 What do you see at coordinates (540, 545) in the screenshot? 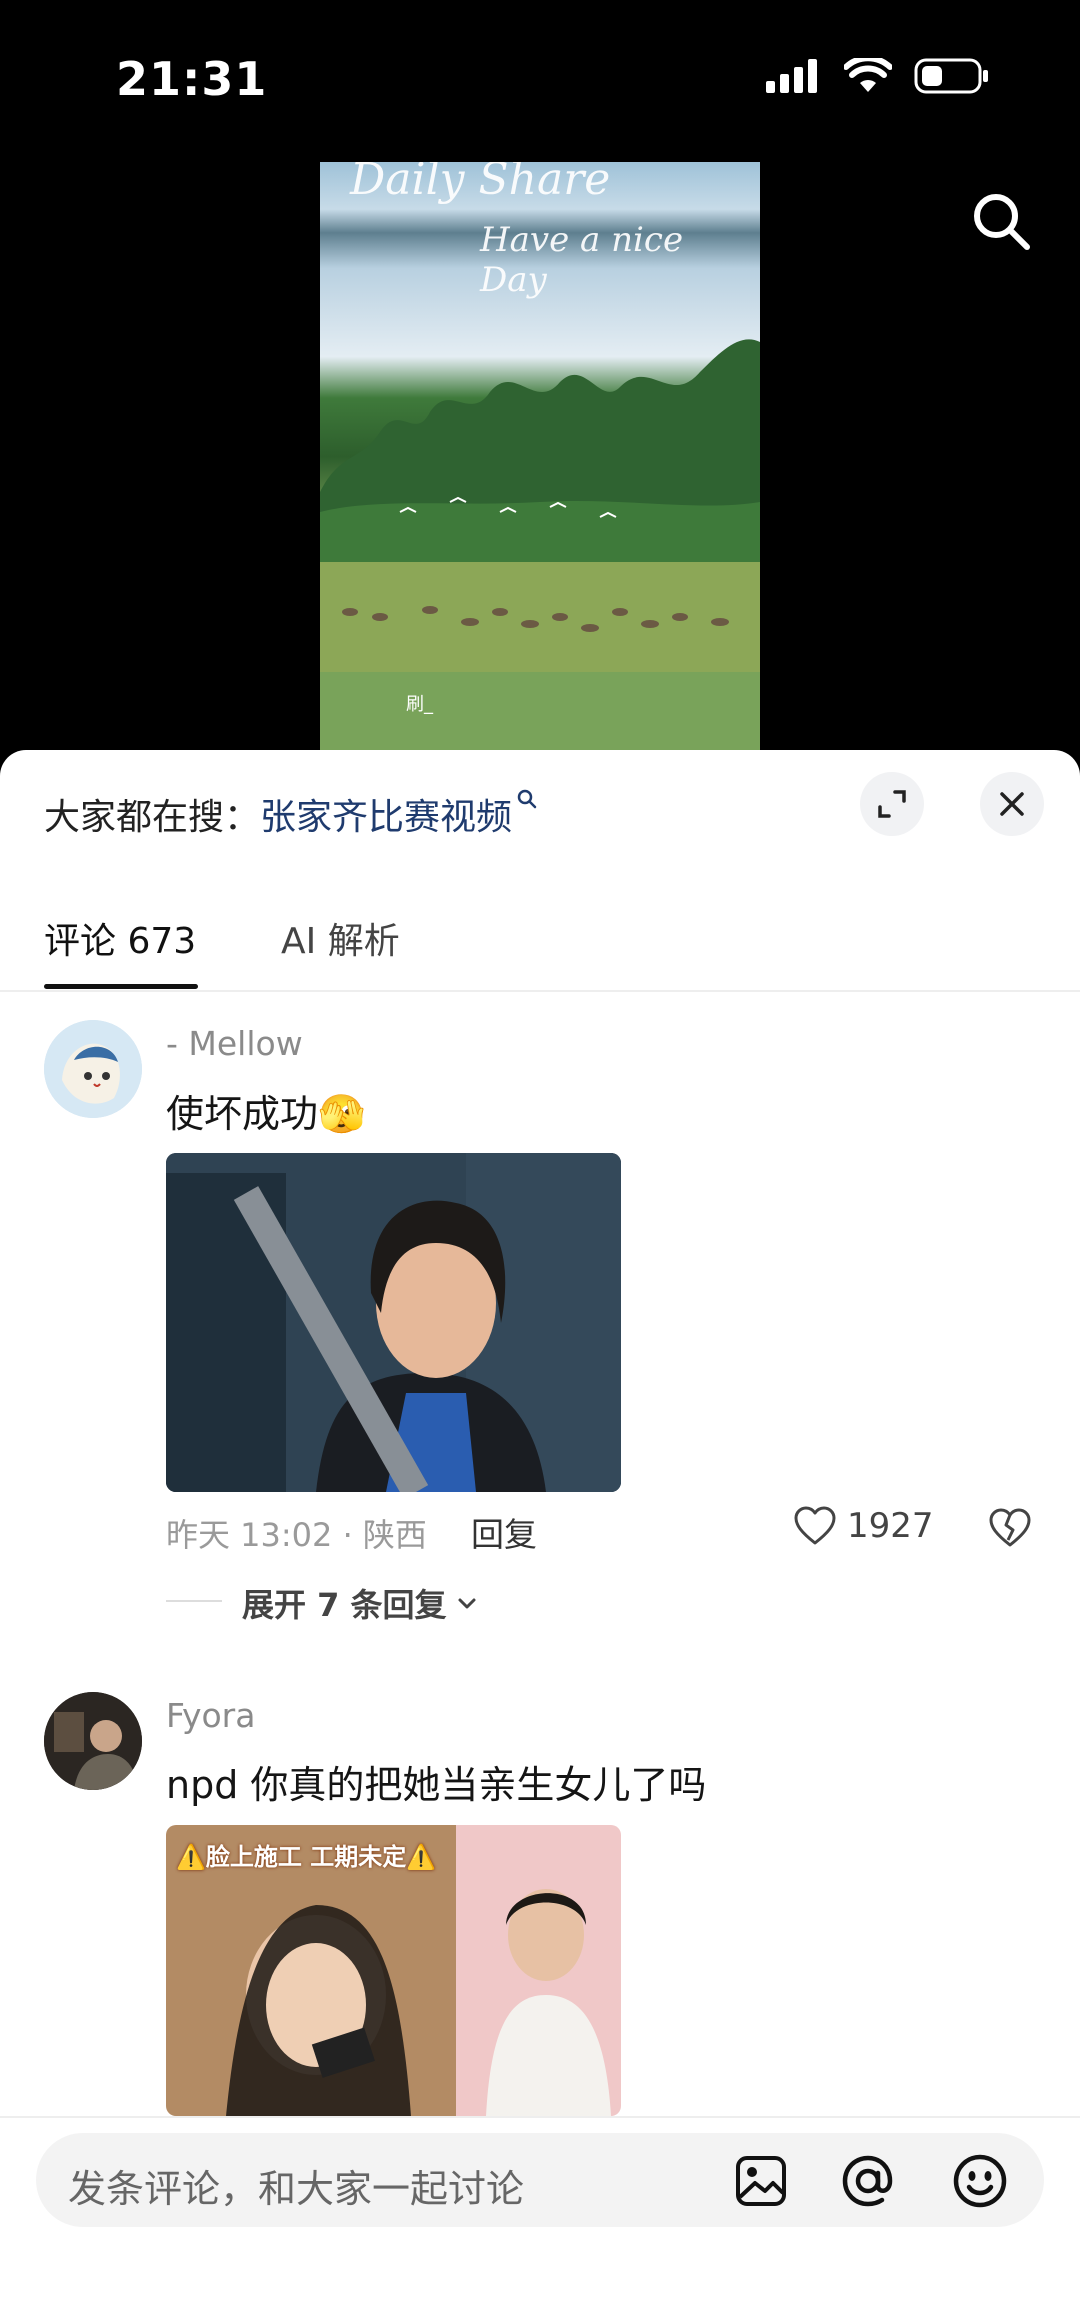
I see `video-scenery` at bounding box center [540, 545].